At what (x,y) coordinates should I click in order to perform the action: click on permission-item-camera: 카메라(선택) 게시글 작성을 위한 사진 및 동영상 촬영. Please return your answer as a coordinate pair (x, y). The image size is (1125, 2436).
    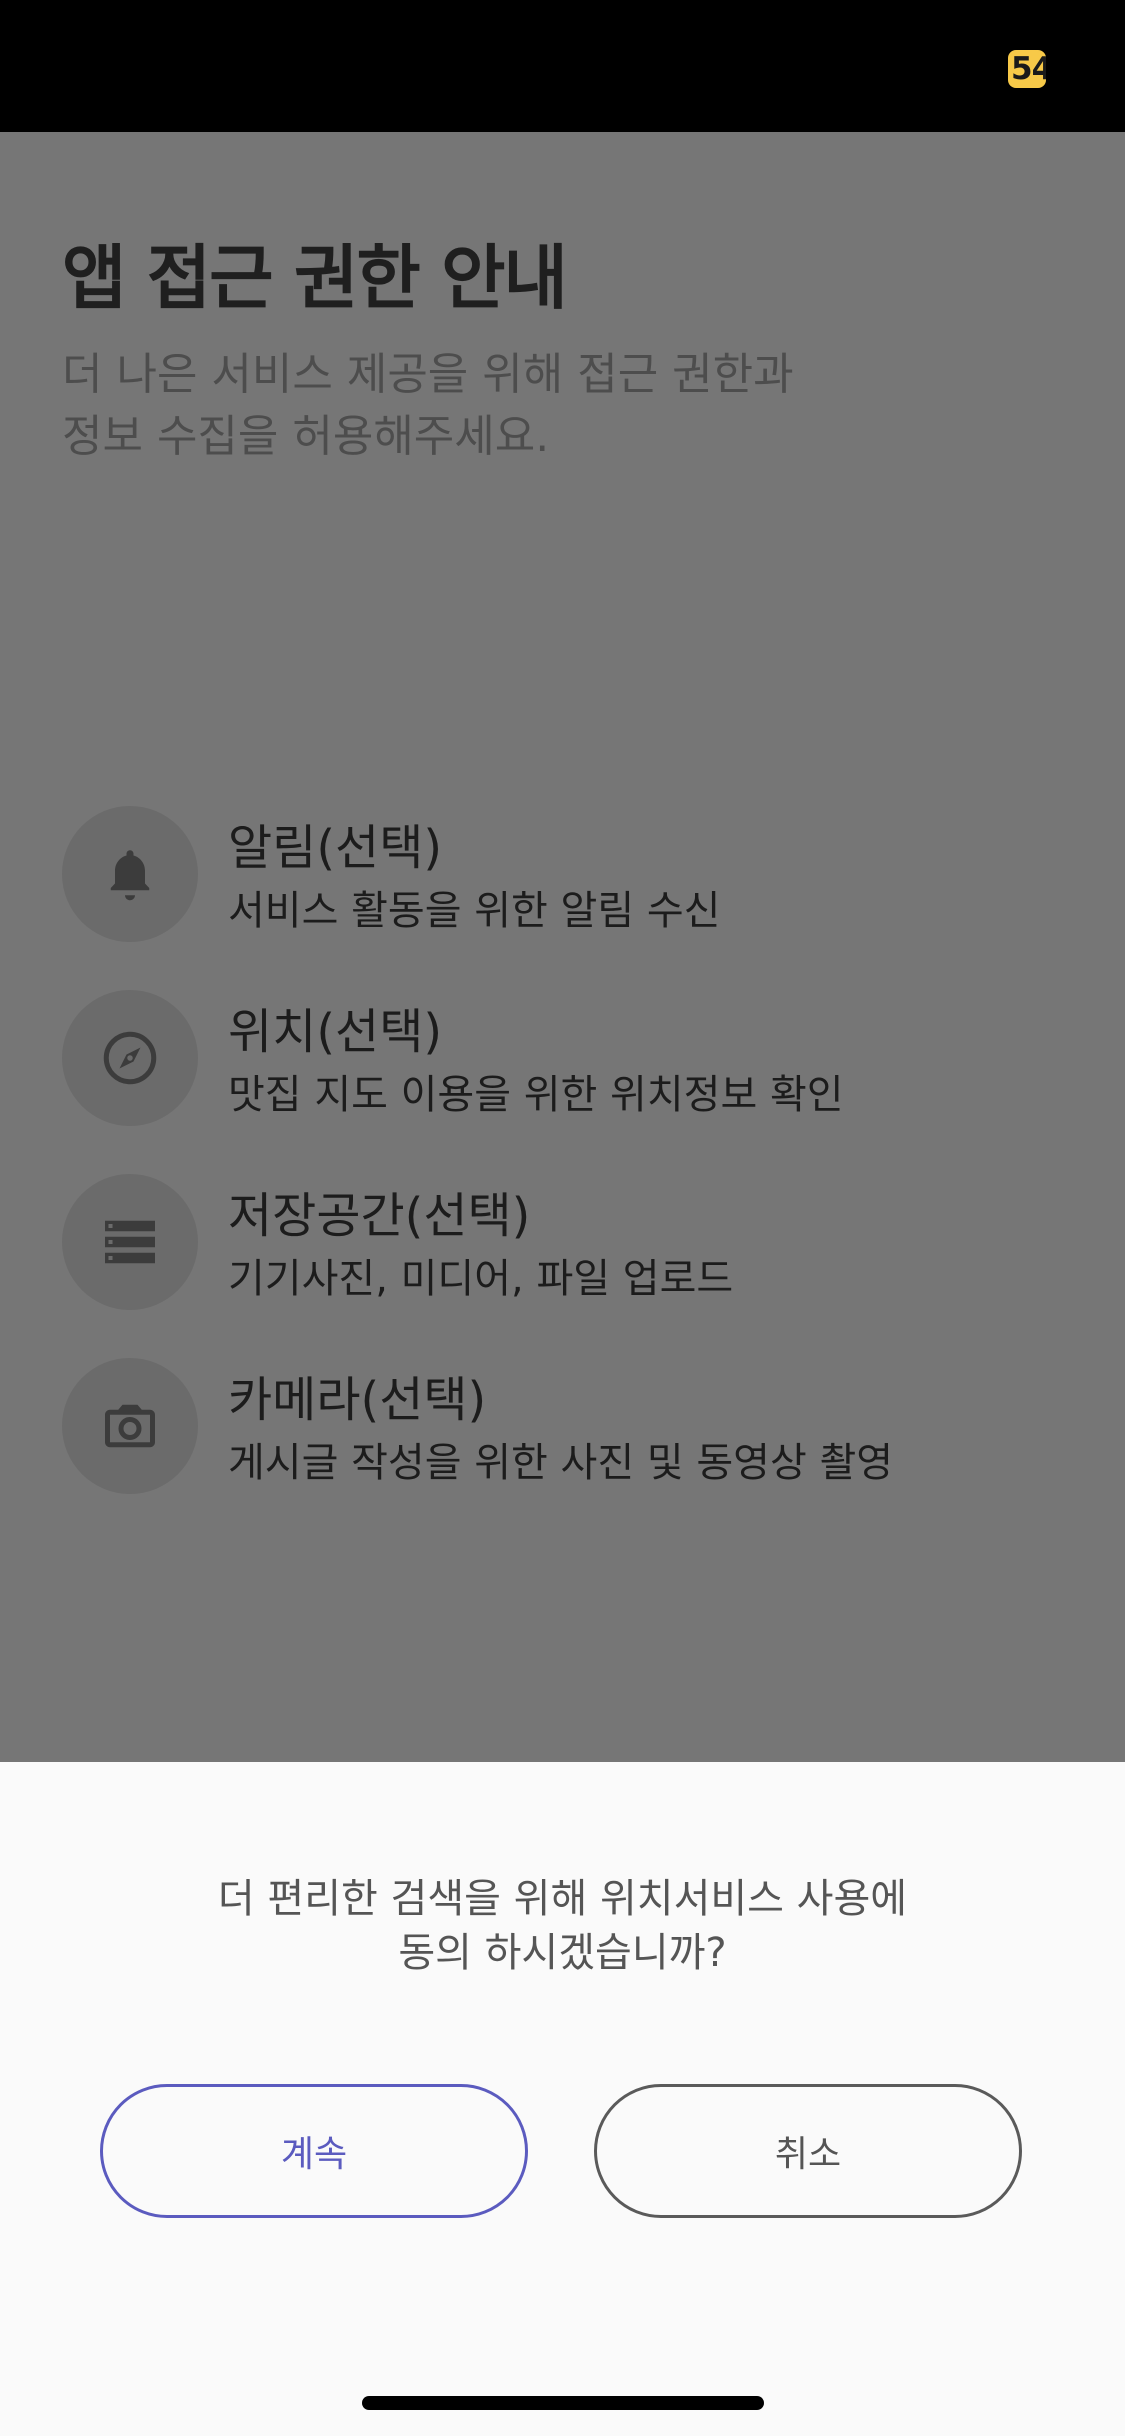
    Looking at the image, I should click on (562, 1426).